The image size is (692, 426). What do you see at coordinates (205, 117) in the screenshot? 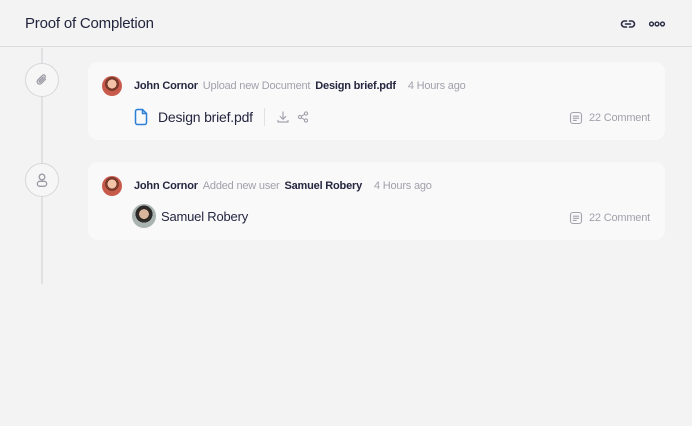
I see `file-name-link: Design brief.pdf` at bounding box center [205, 117].